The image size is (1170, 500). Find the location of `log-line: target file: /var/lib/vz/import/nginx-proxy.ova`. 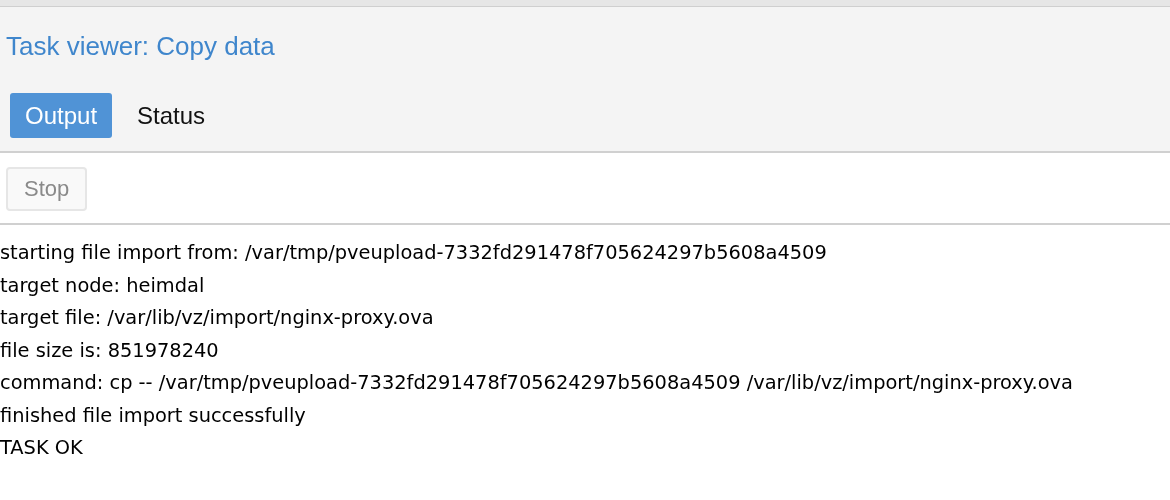

log-line: target file: /var/lib/vz/import/nginx-proxy.ova is located at coordinates (217, 318).